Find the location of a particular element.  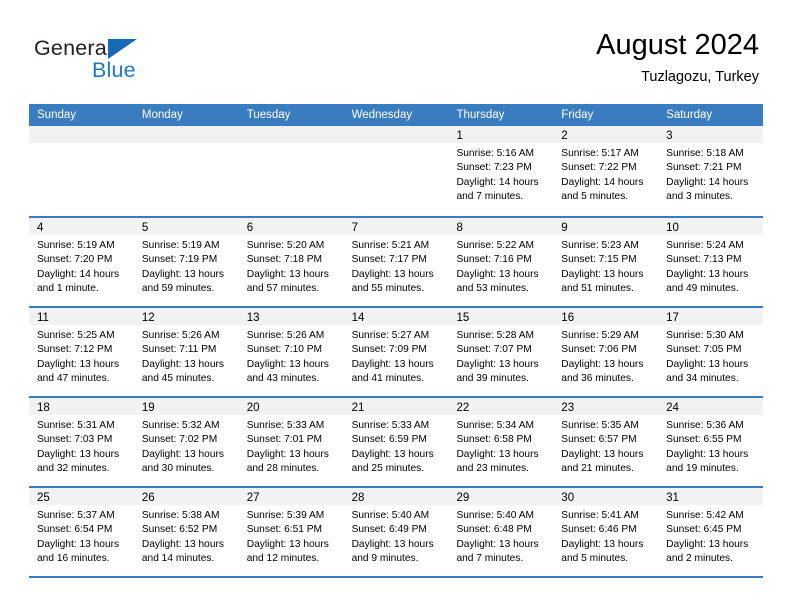

day-number: 27 is located at coordinates (253, 498).